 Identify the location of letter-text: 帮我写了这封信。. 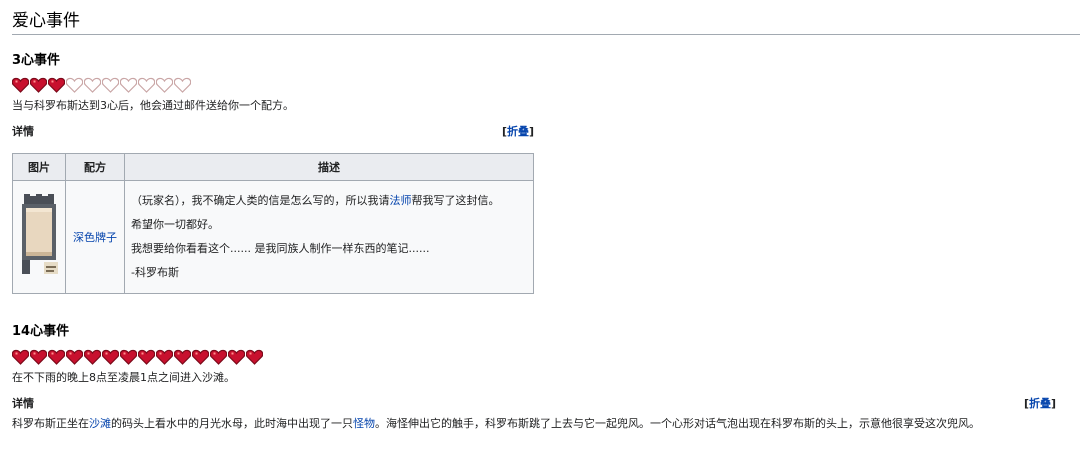
(455, 200).